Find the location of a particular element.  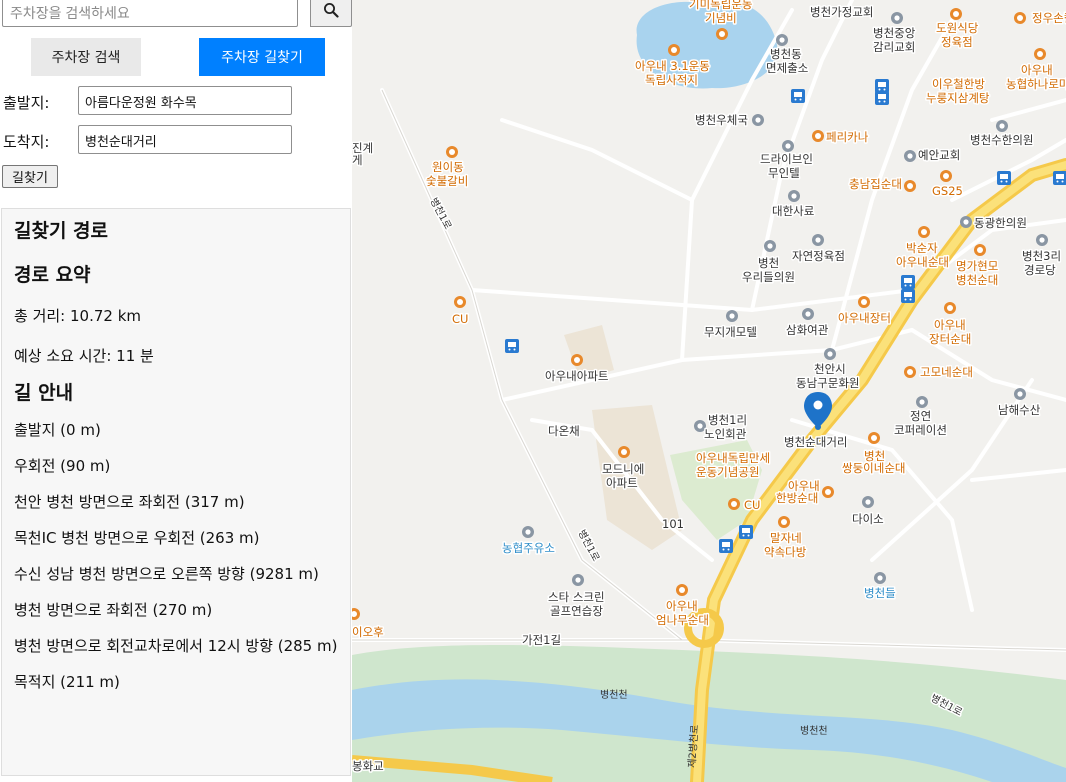

map-label: 병천1리 is located at coordinates (727, 420).